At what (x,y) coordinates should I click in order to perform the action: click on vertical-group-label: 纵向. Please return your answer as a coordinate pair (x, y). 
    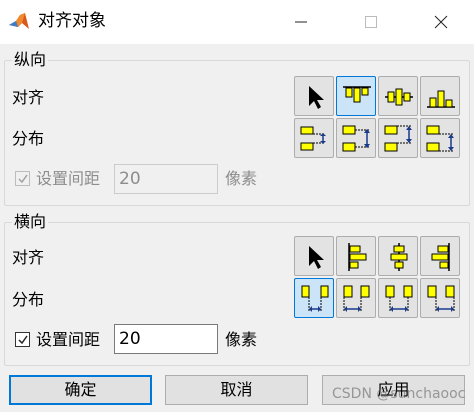
    Looking at the image, I should click on (30, 60).